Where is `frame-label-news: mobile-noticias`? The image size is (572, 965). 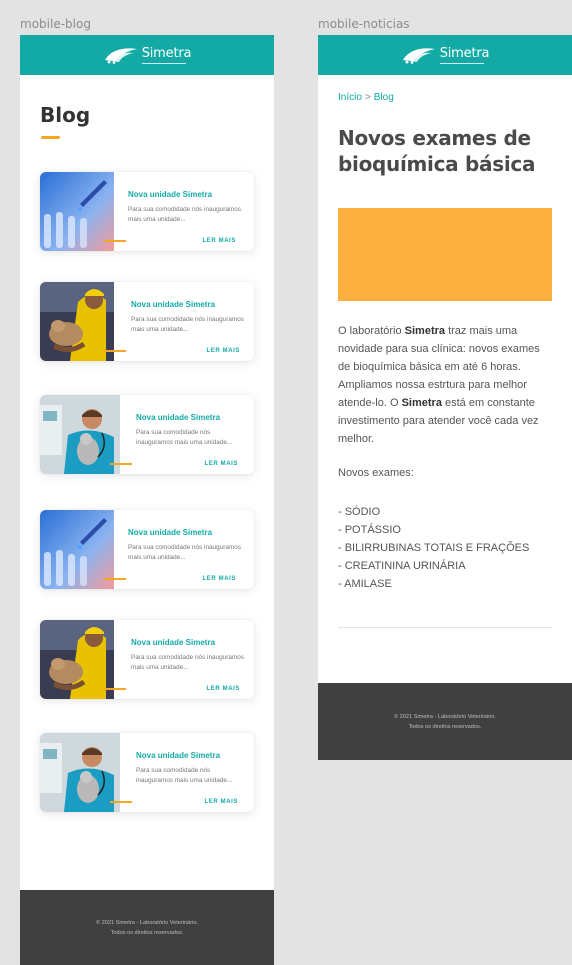 frame-label-news: mobile-noticias is located at coordinates (364, 24).